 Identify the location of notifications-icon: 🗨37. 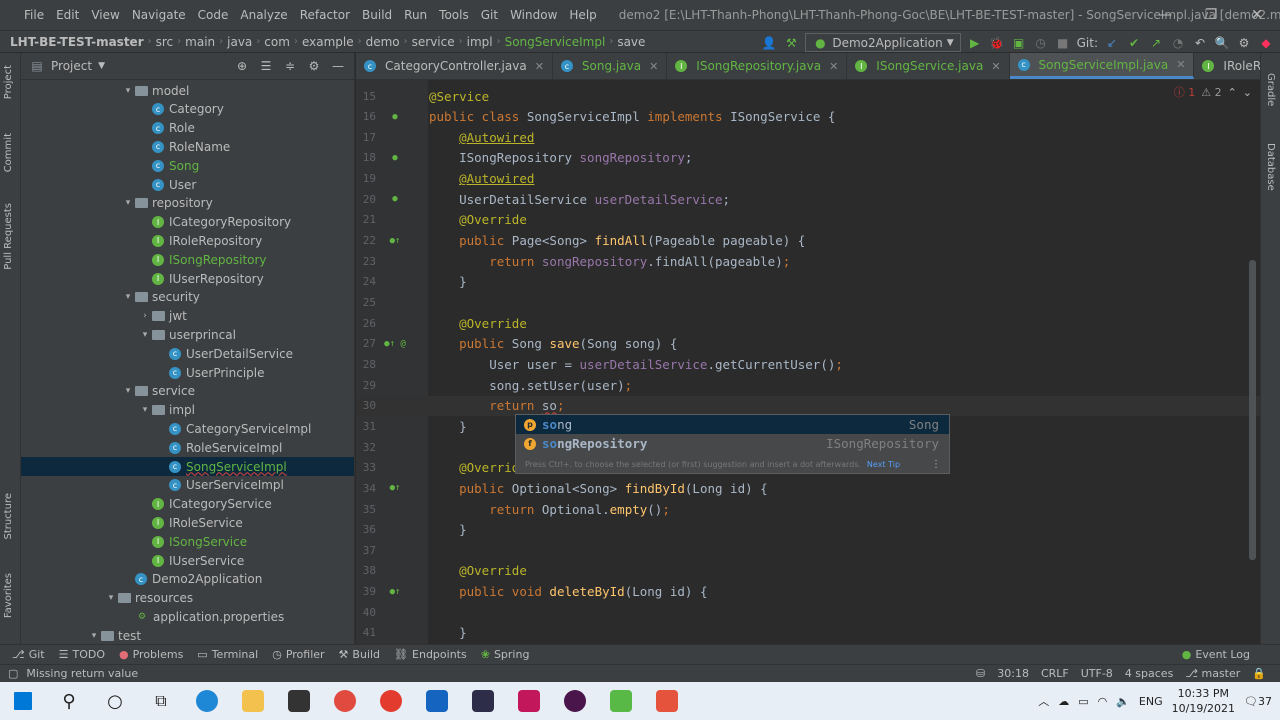
(1258, 701).